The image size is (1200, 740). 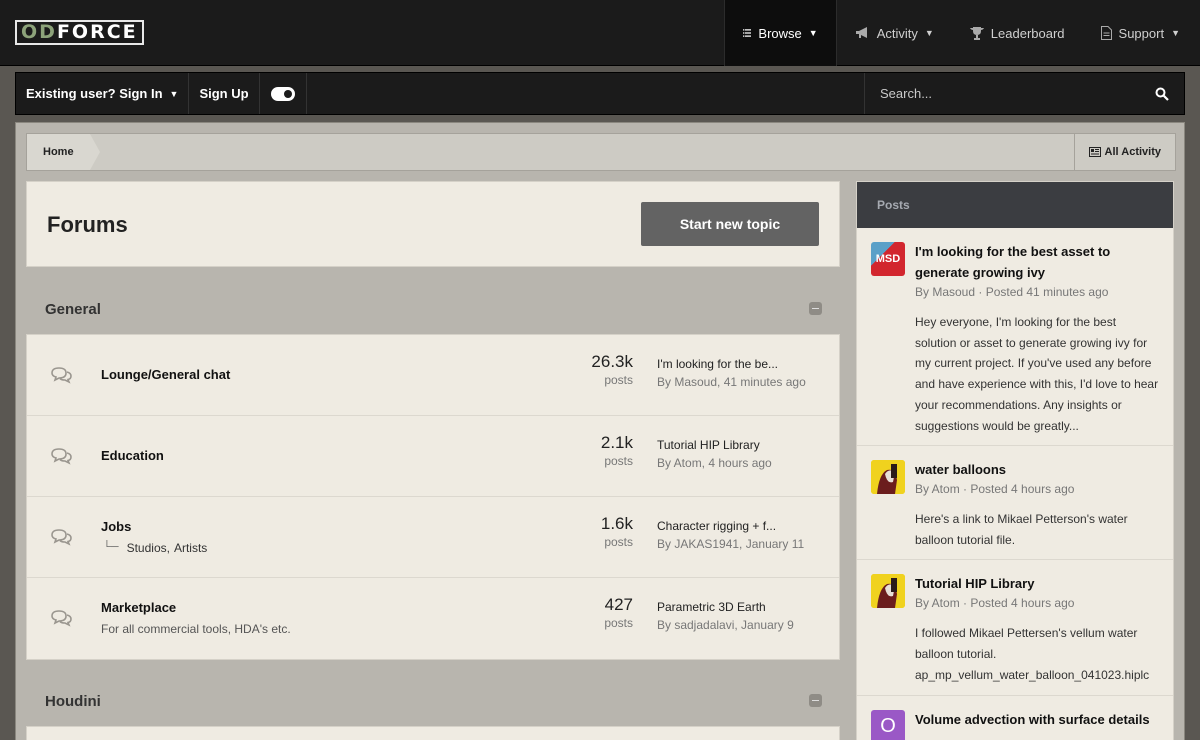 What do you see at coordinates (731, 544) in the screenshot?
I see `last-post-meta: By JAKAS1941, January 11` at bounding box center [731, 544].